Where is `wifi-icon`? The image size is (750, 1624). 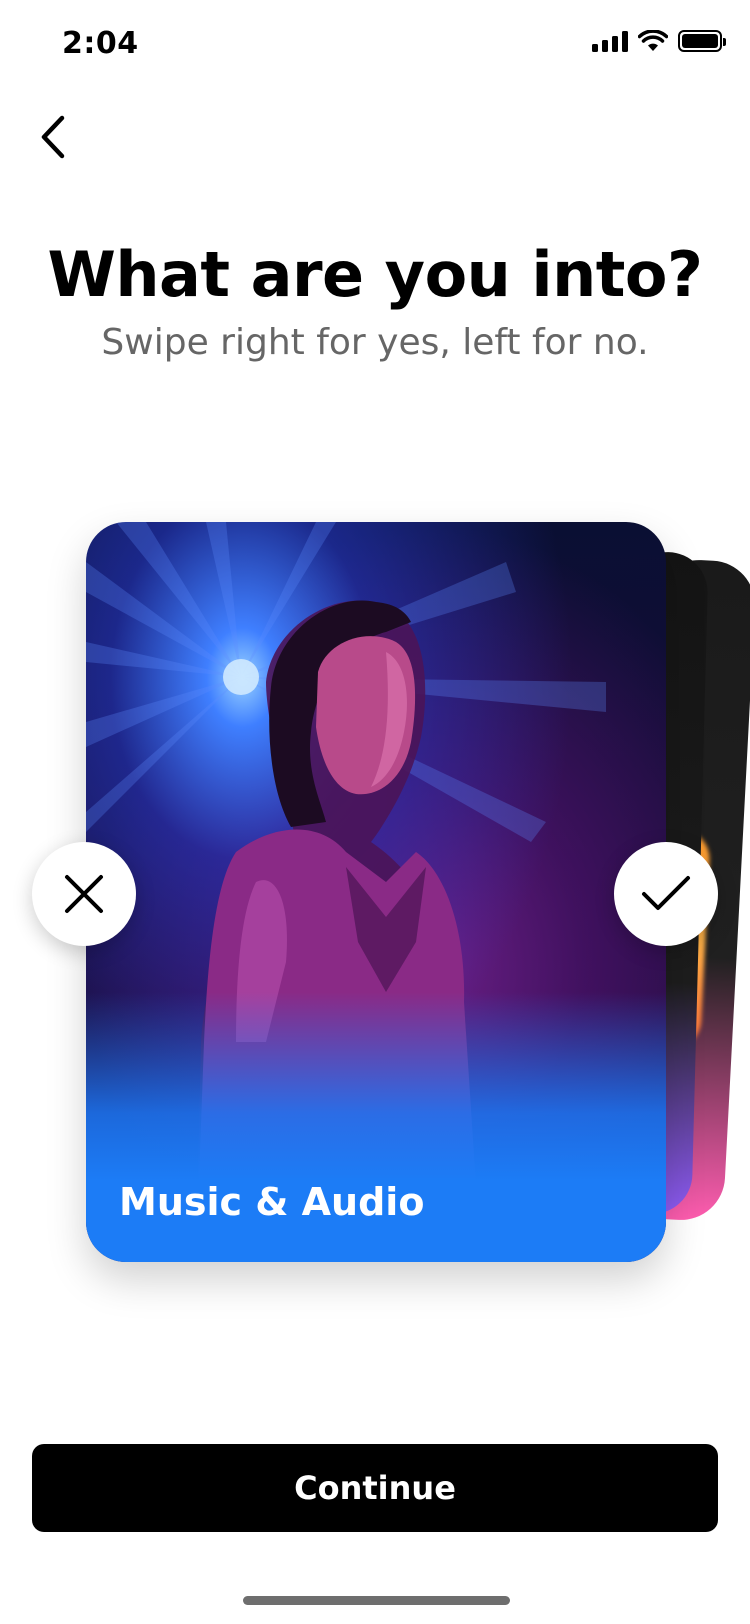
wifi-icon is located at coordinates (653, 40).